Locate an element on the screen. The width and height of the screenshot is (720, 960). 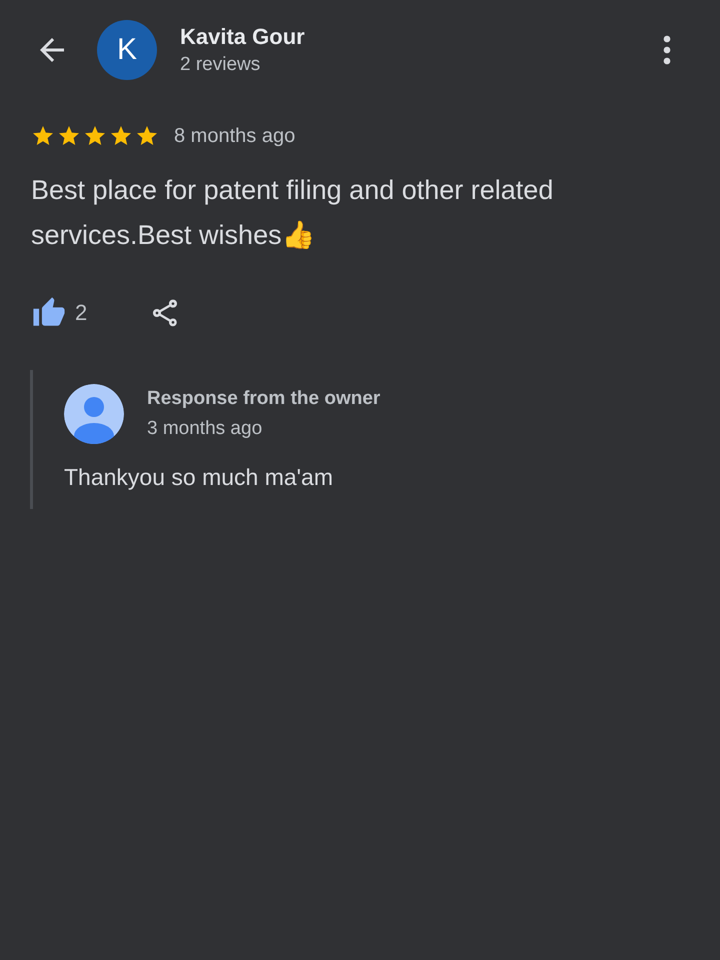
response-time: 3 months ago is located at coordinates (205, 429).